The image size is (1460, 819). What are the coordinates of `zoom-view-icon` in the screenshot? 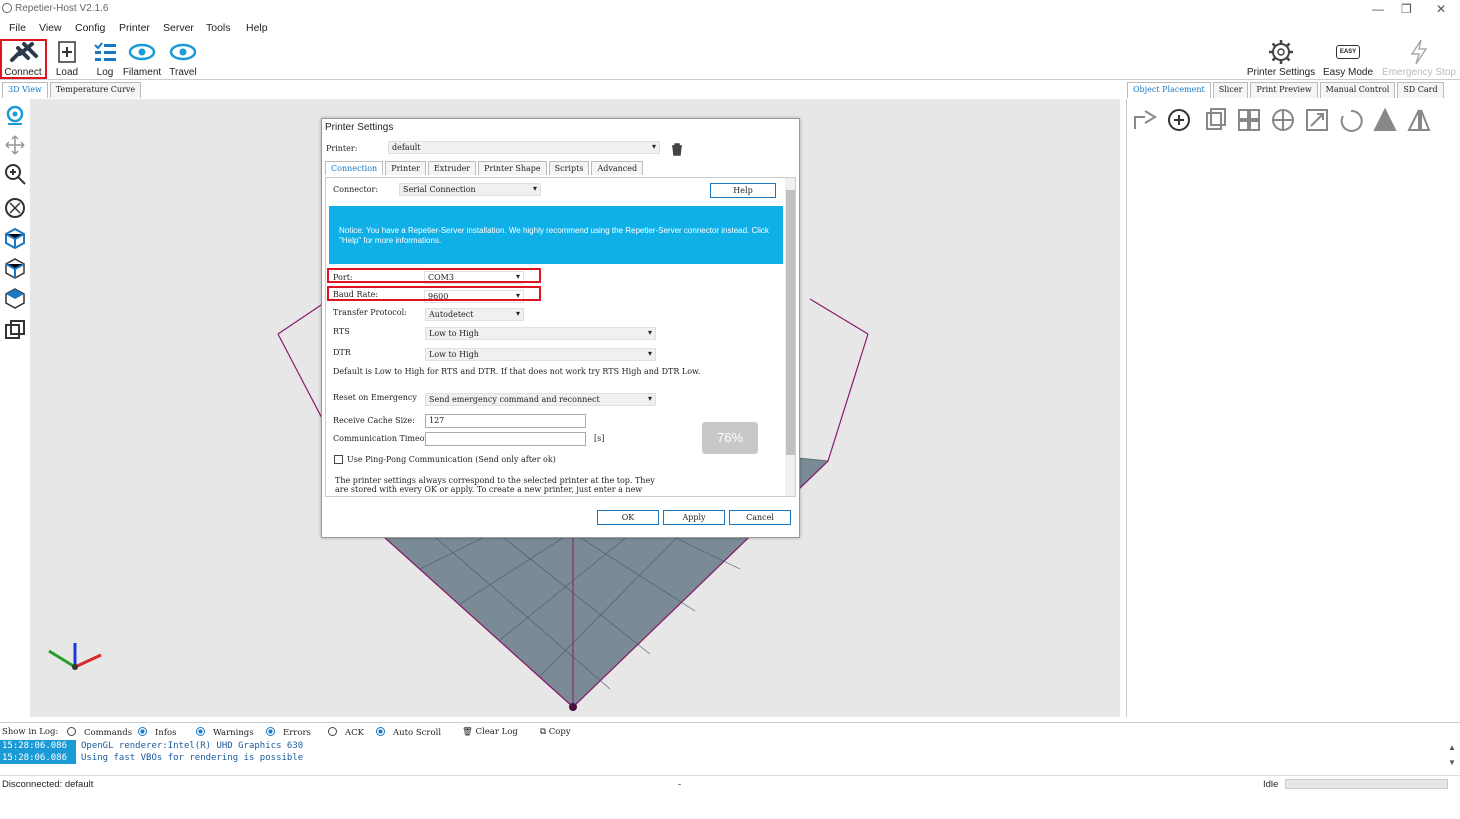 It's located at (15, 174).